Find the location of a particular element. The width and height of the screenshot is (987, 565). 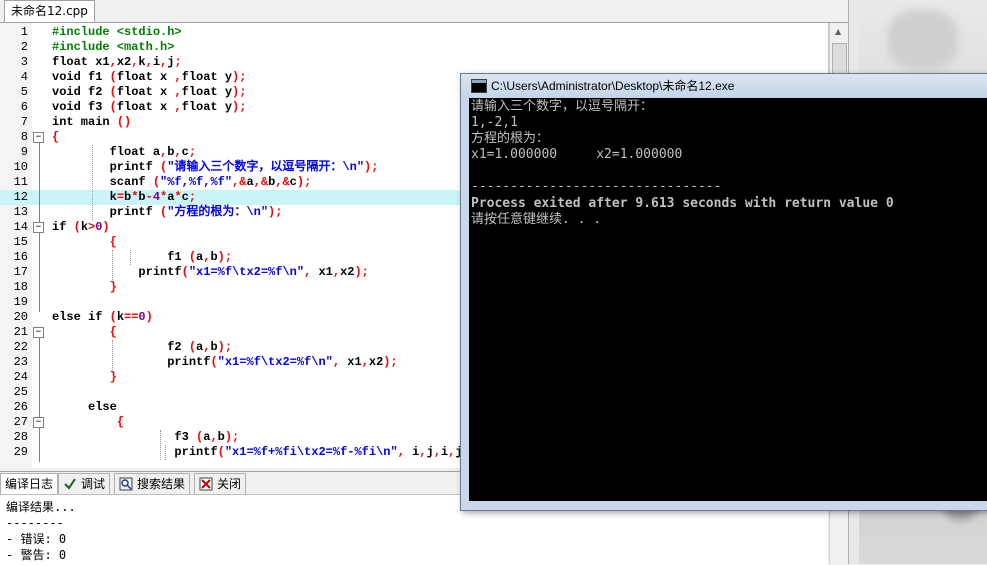

line-number: 7 is located at coordinates (24, 122).